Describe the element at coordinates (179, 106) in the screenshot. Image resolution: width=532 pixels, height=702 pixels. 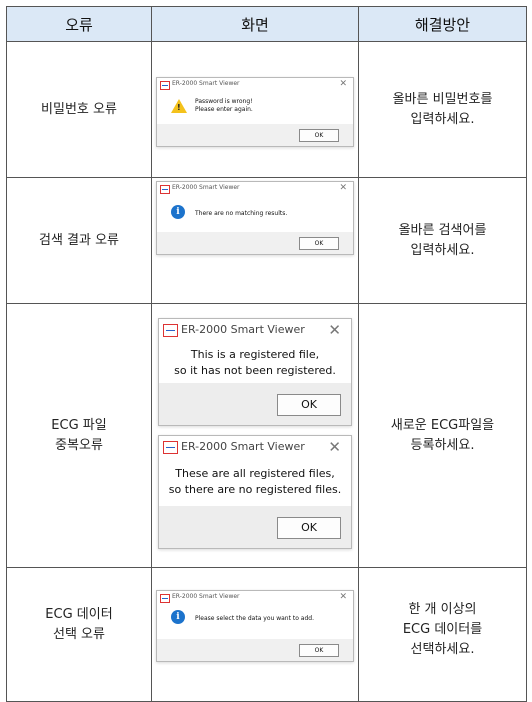
I see `warning-icon: !` at that location.